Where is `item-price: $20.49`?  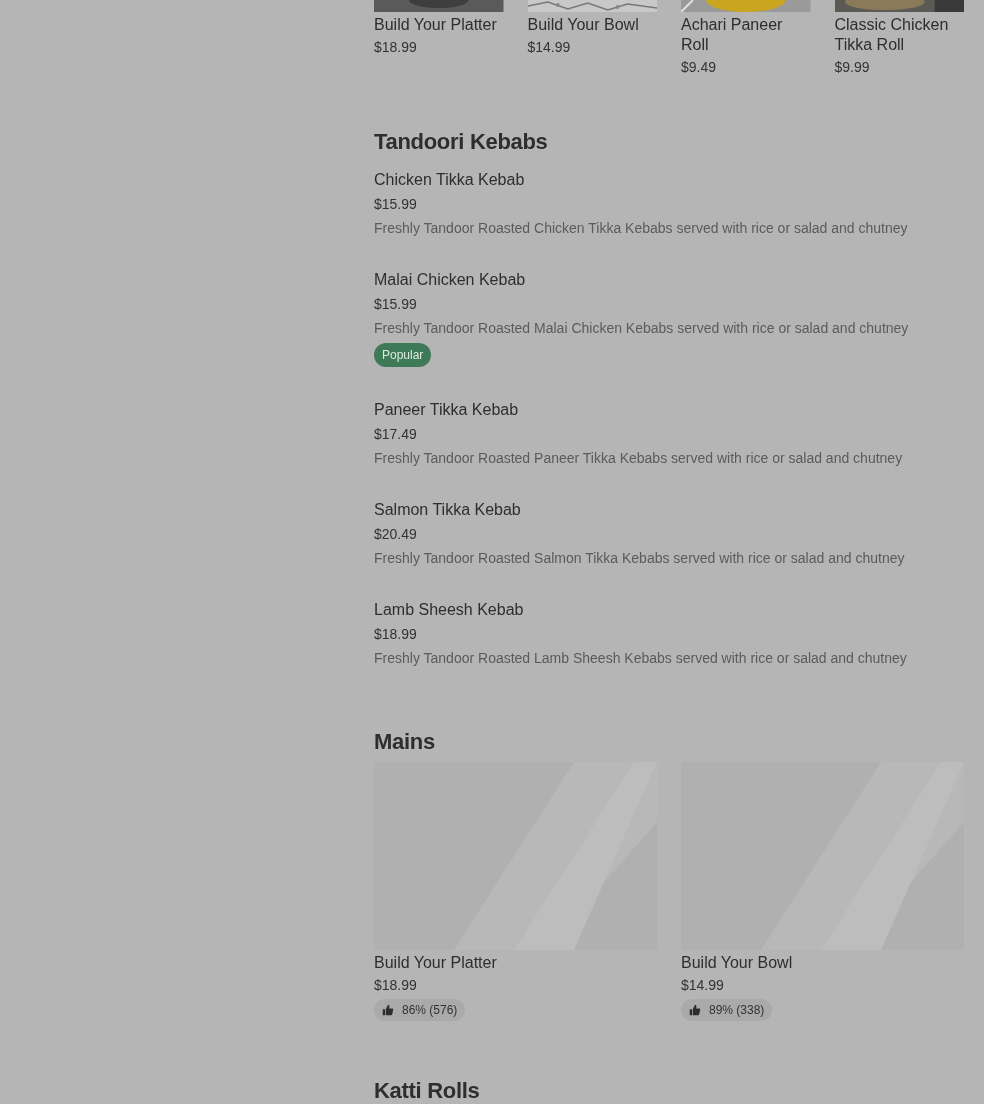
item-price: $20.49 is located at coordinates (396, 534).